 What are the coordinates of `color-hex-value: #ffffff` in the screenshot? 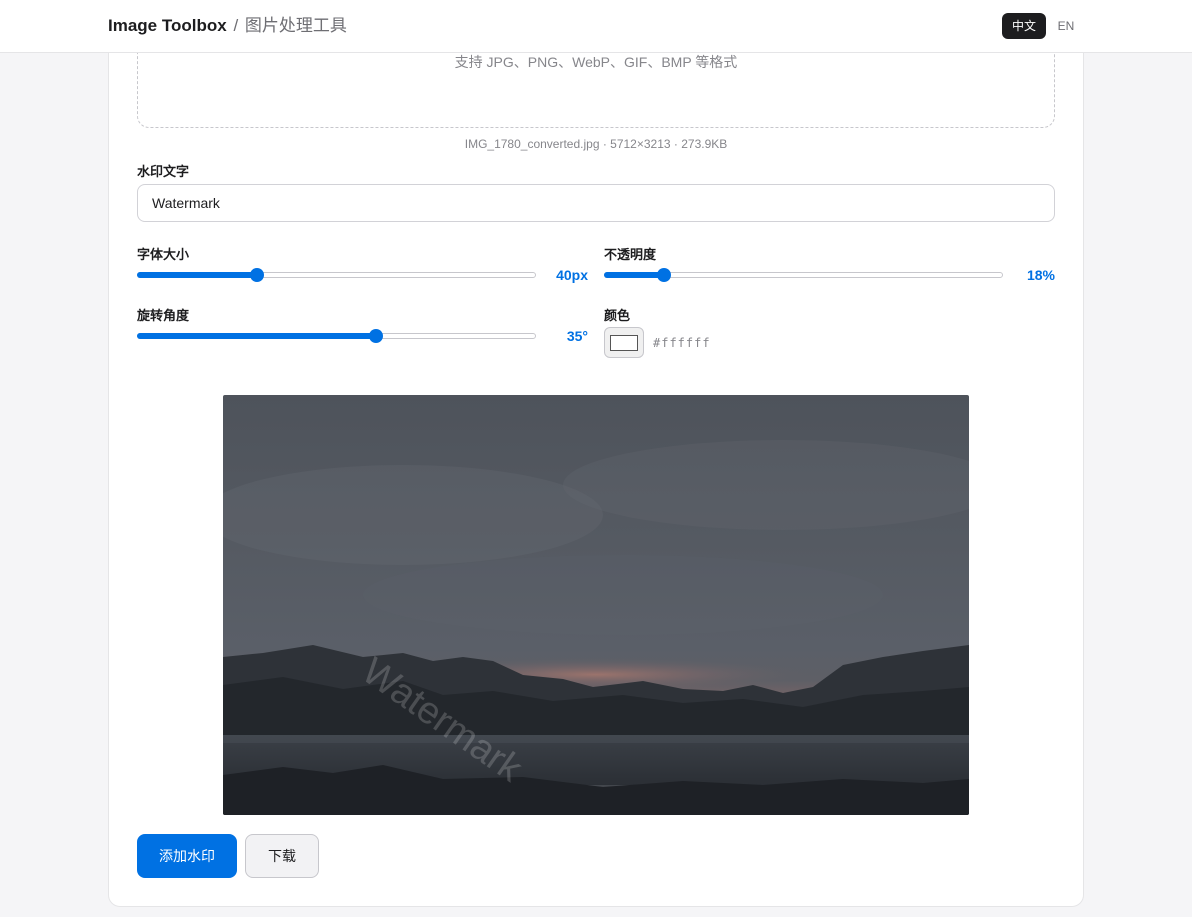 It's located at (682, 343).